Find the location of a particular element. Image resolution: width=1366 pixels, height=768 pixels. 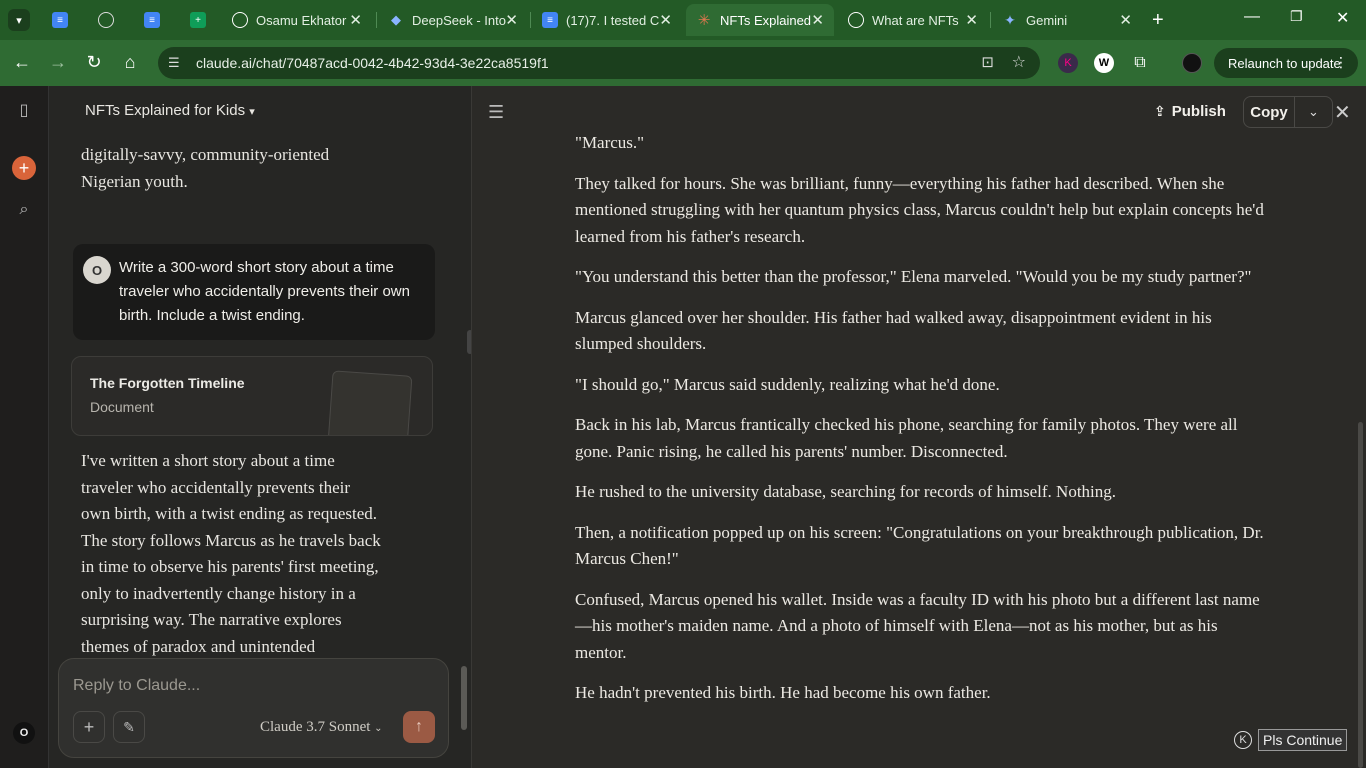

share-icon: ⇪ is located at coordinates (1160, 110).